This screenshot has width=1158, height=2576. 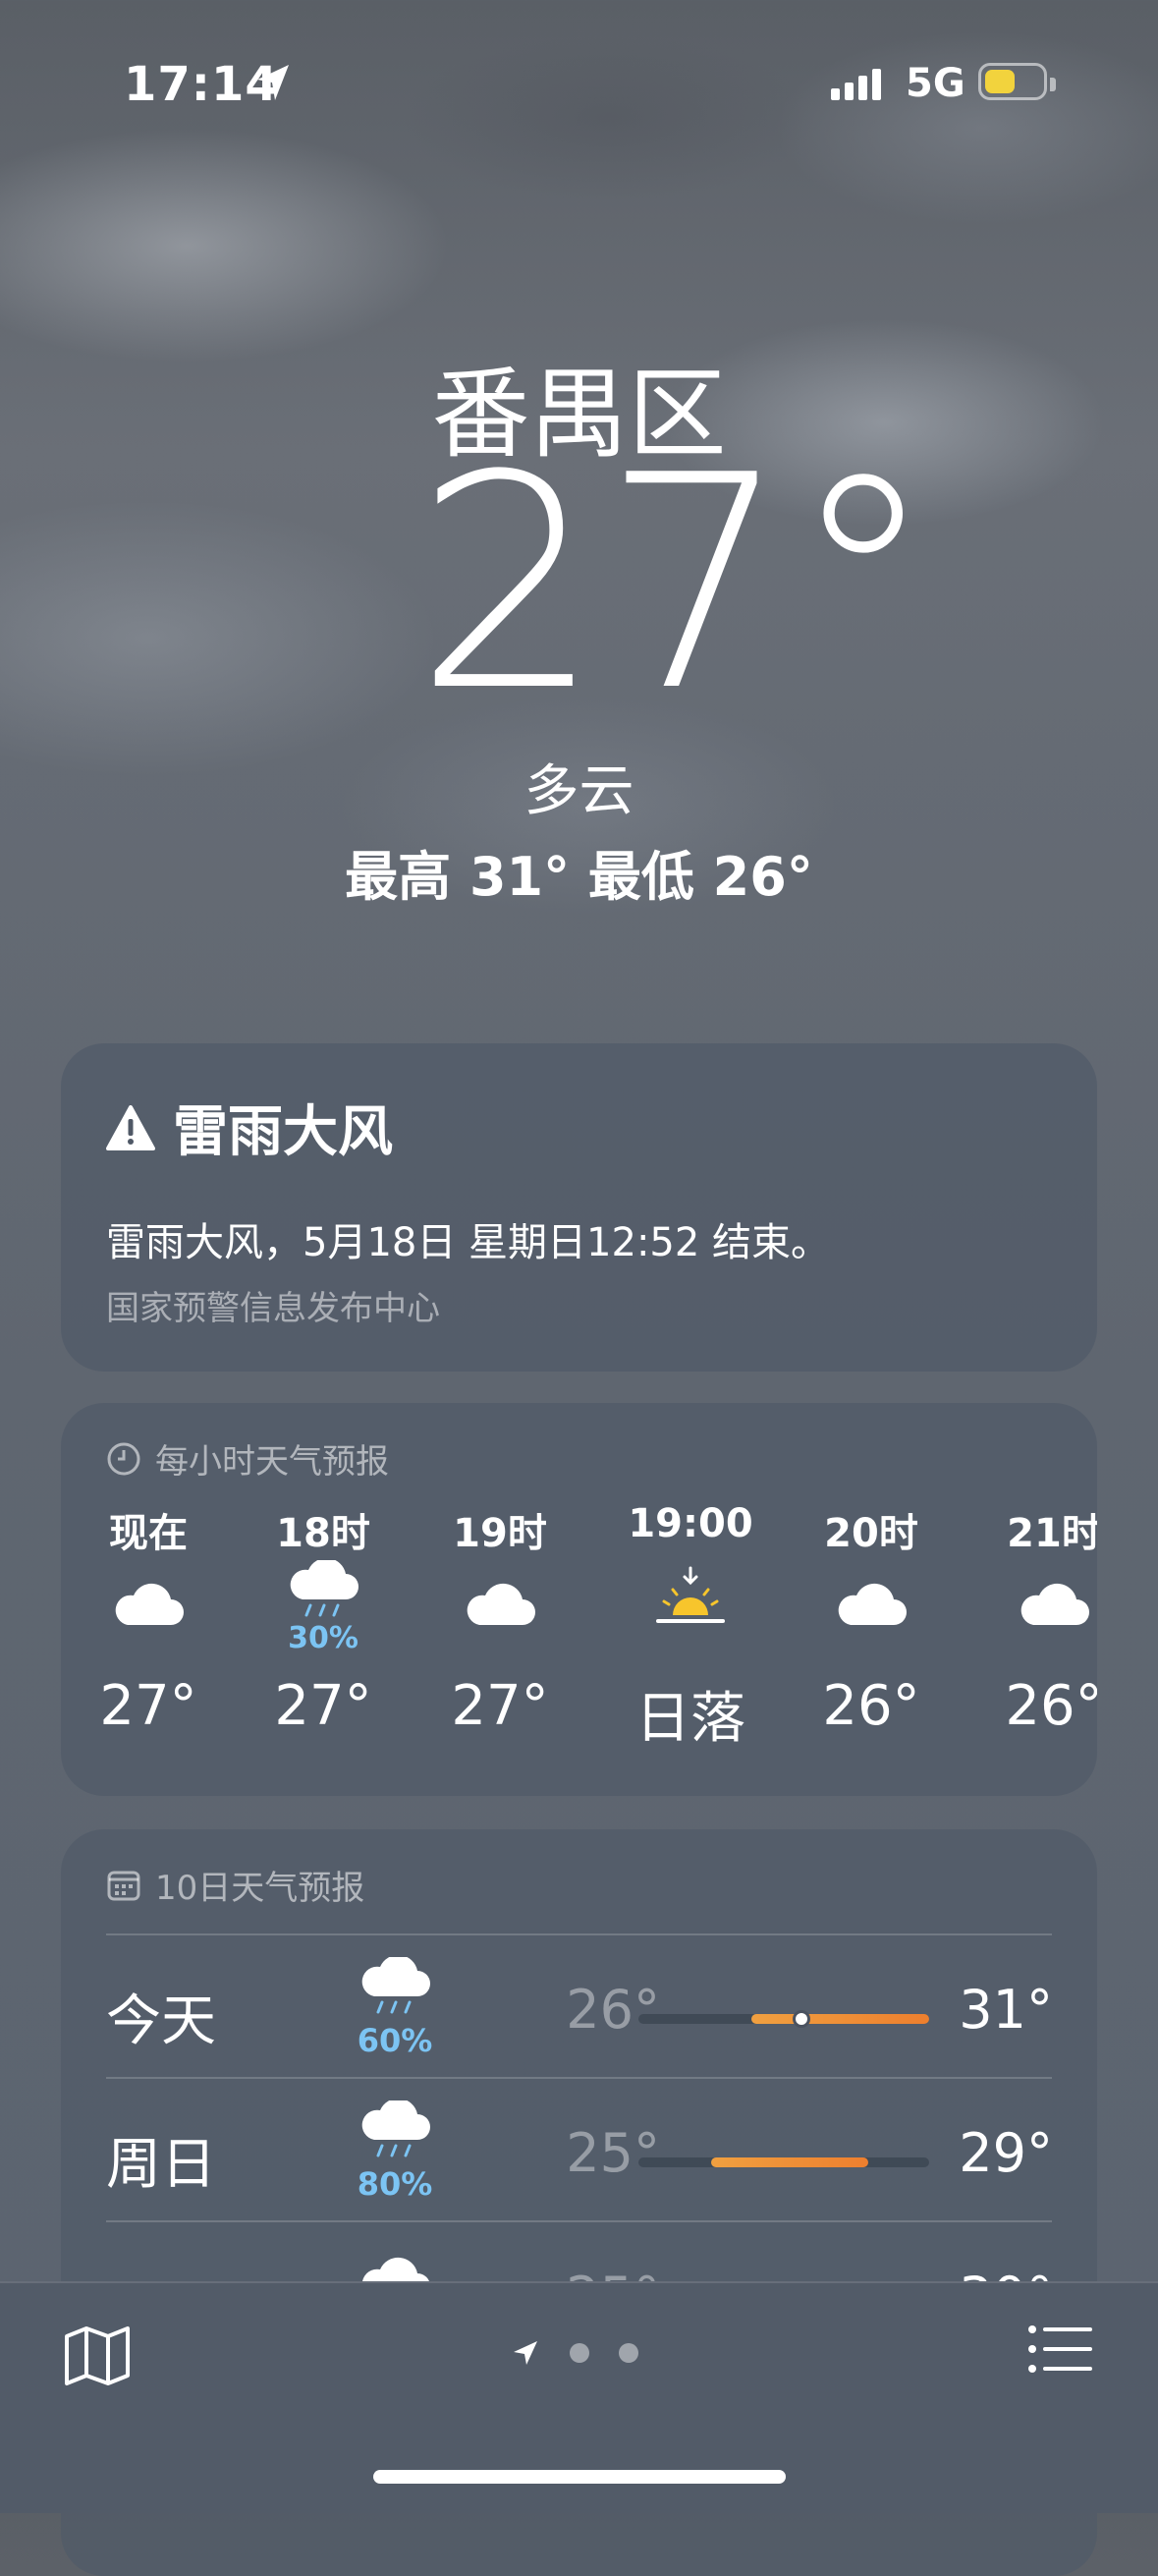 I want to click on current-temperature: 27°, so click(x=675, y=584).